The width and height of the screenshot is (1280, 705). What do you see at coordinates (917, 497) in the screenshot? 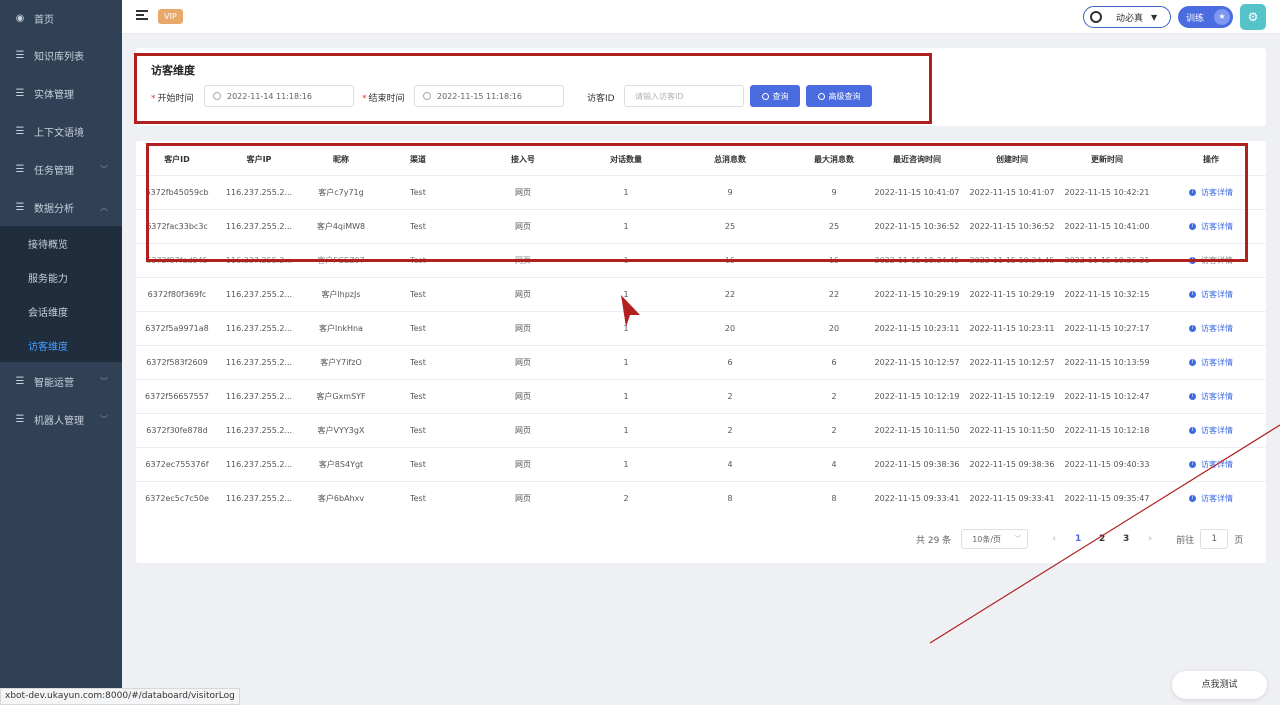
I see `table-cell: 2022-11-15 09:33:41` at bounding box center [917, 497].